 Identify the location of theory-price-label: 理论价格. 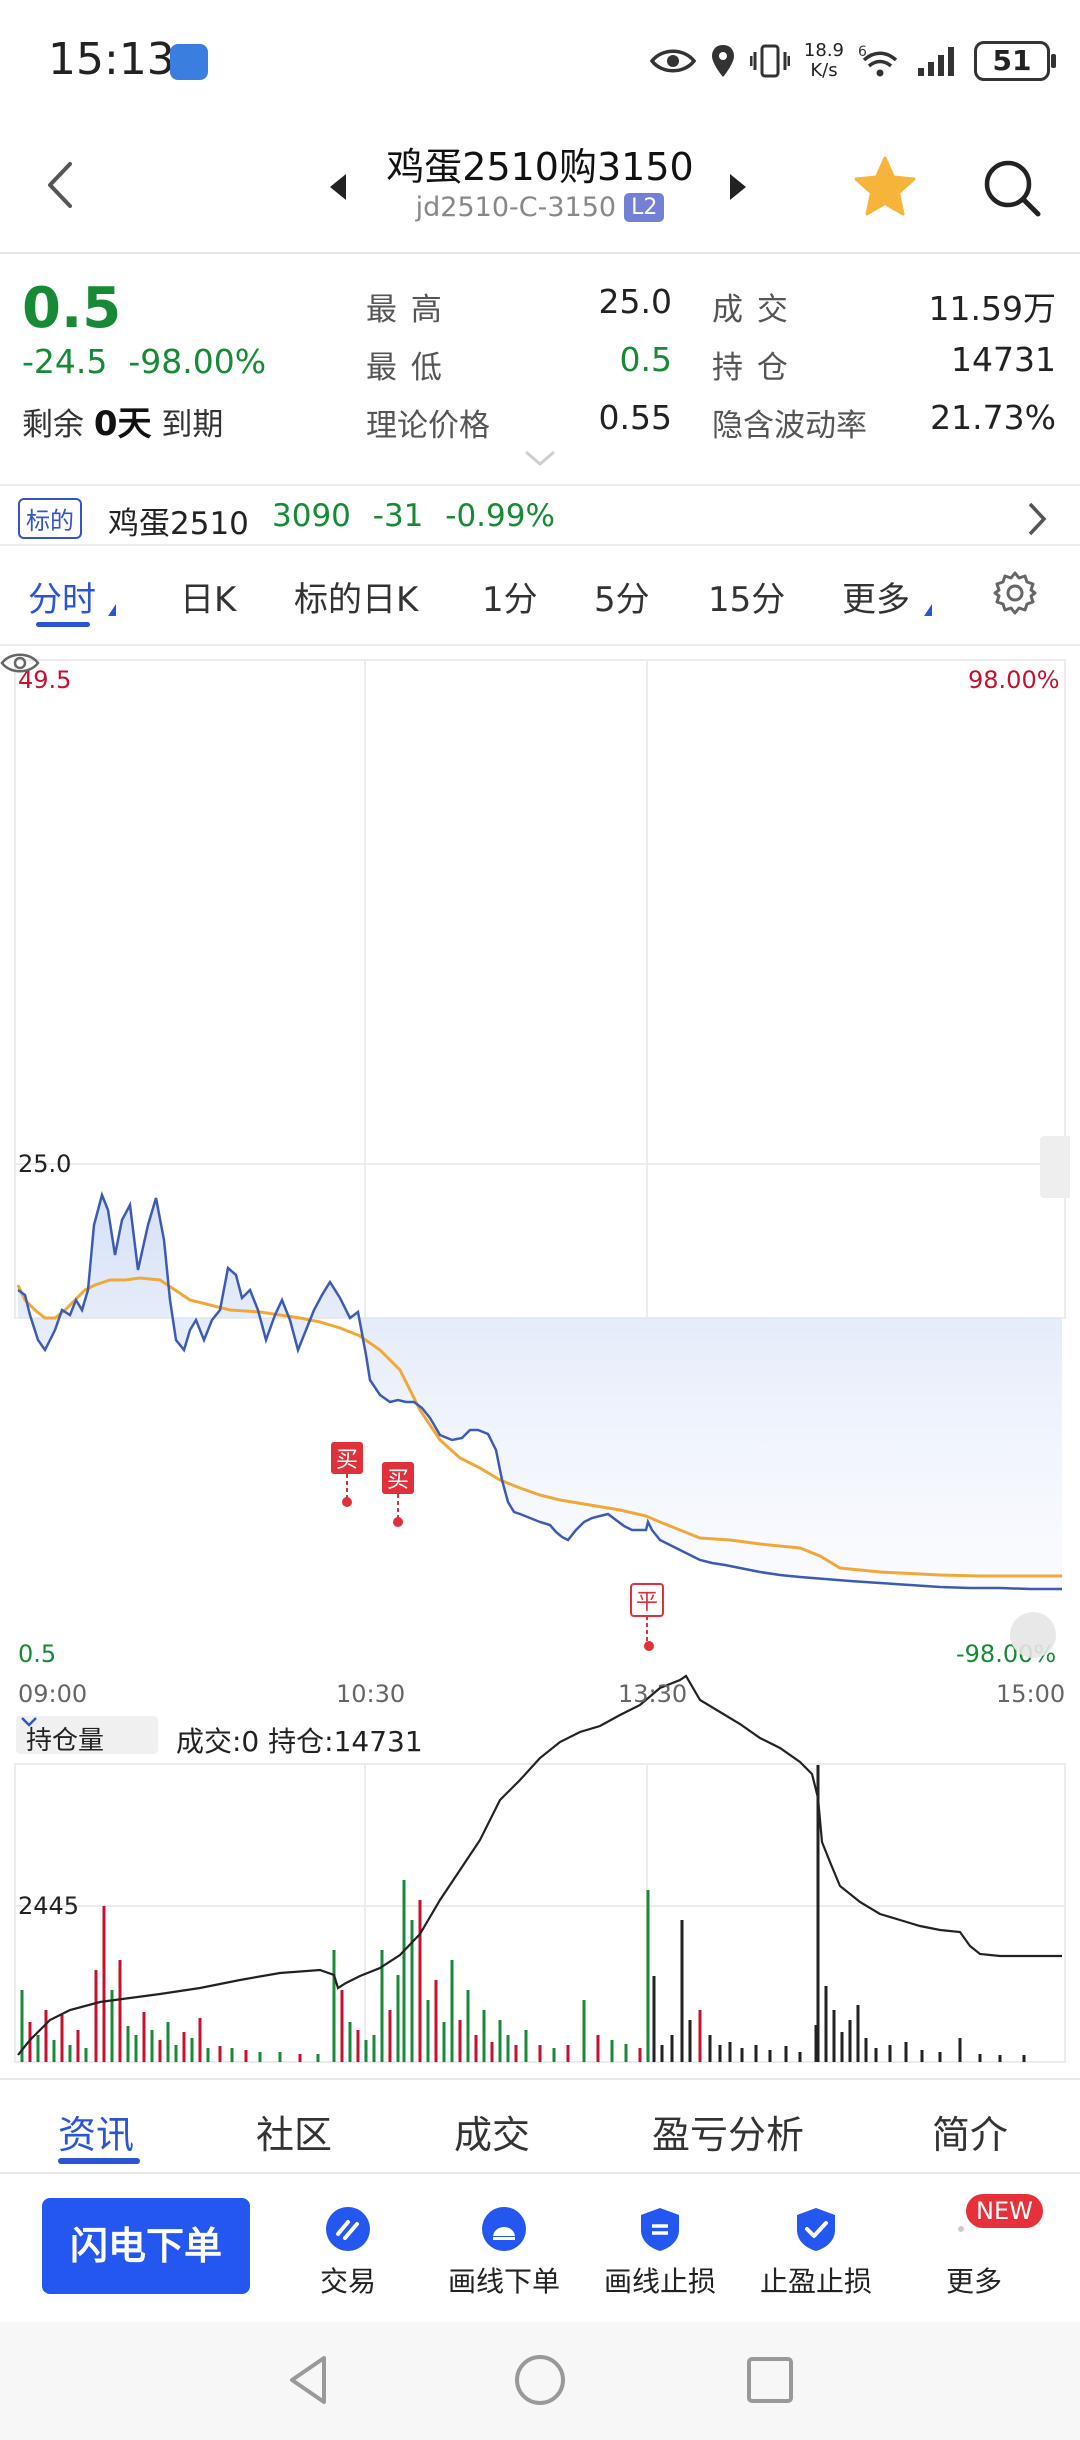
(428, 426).